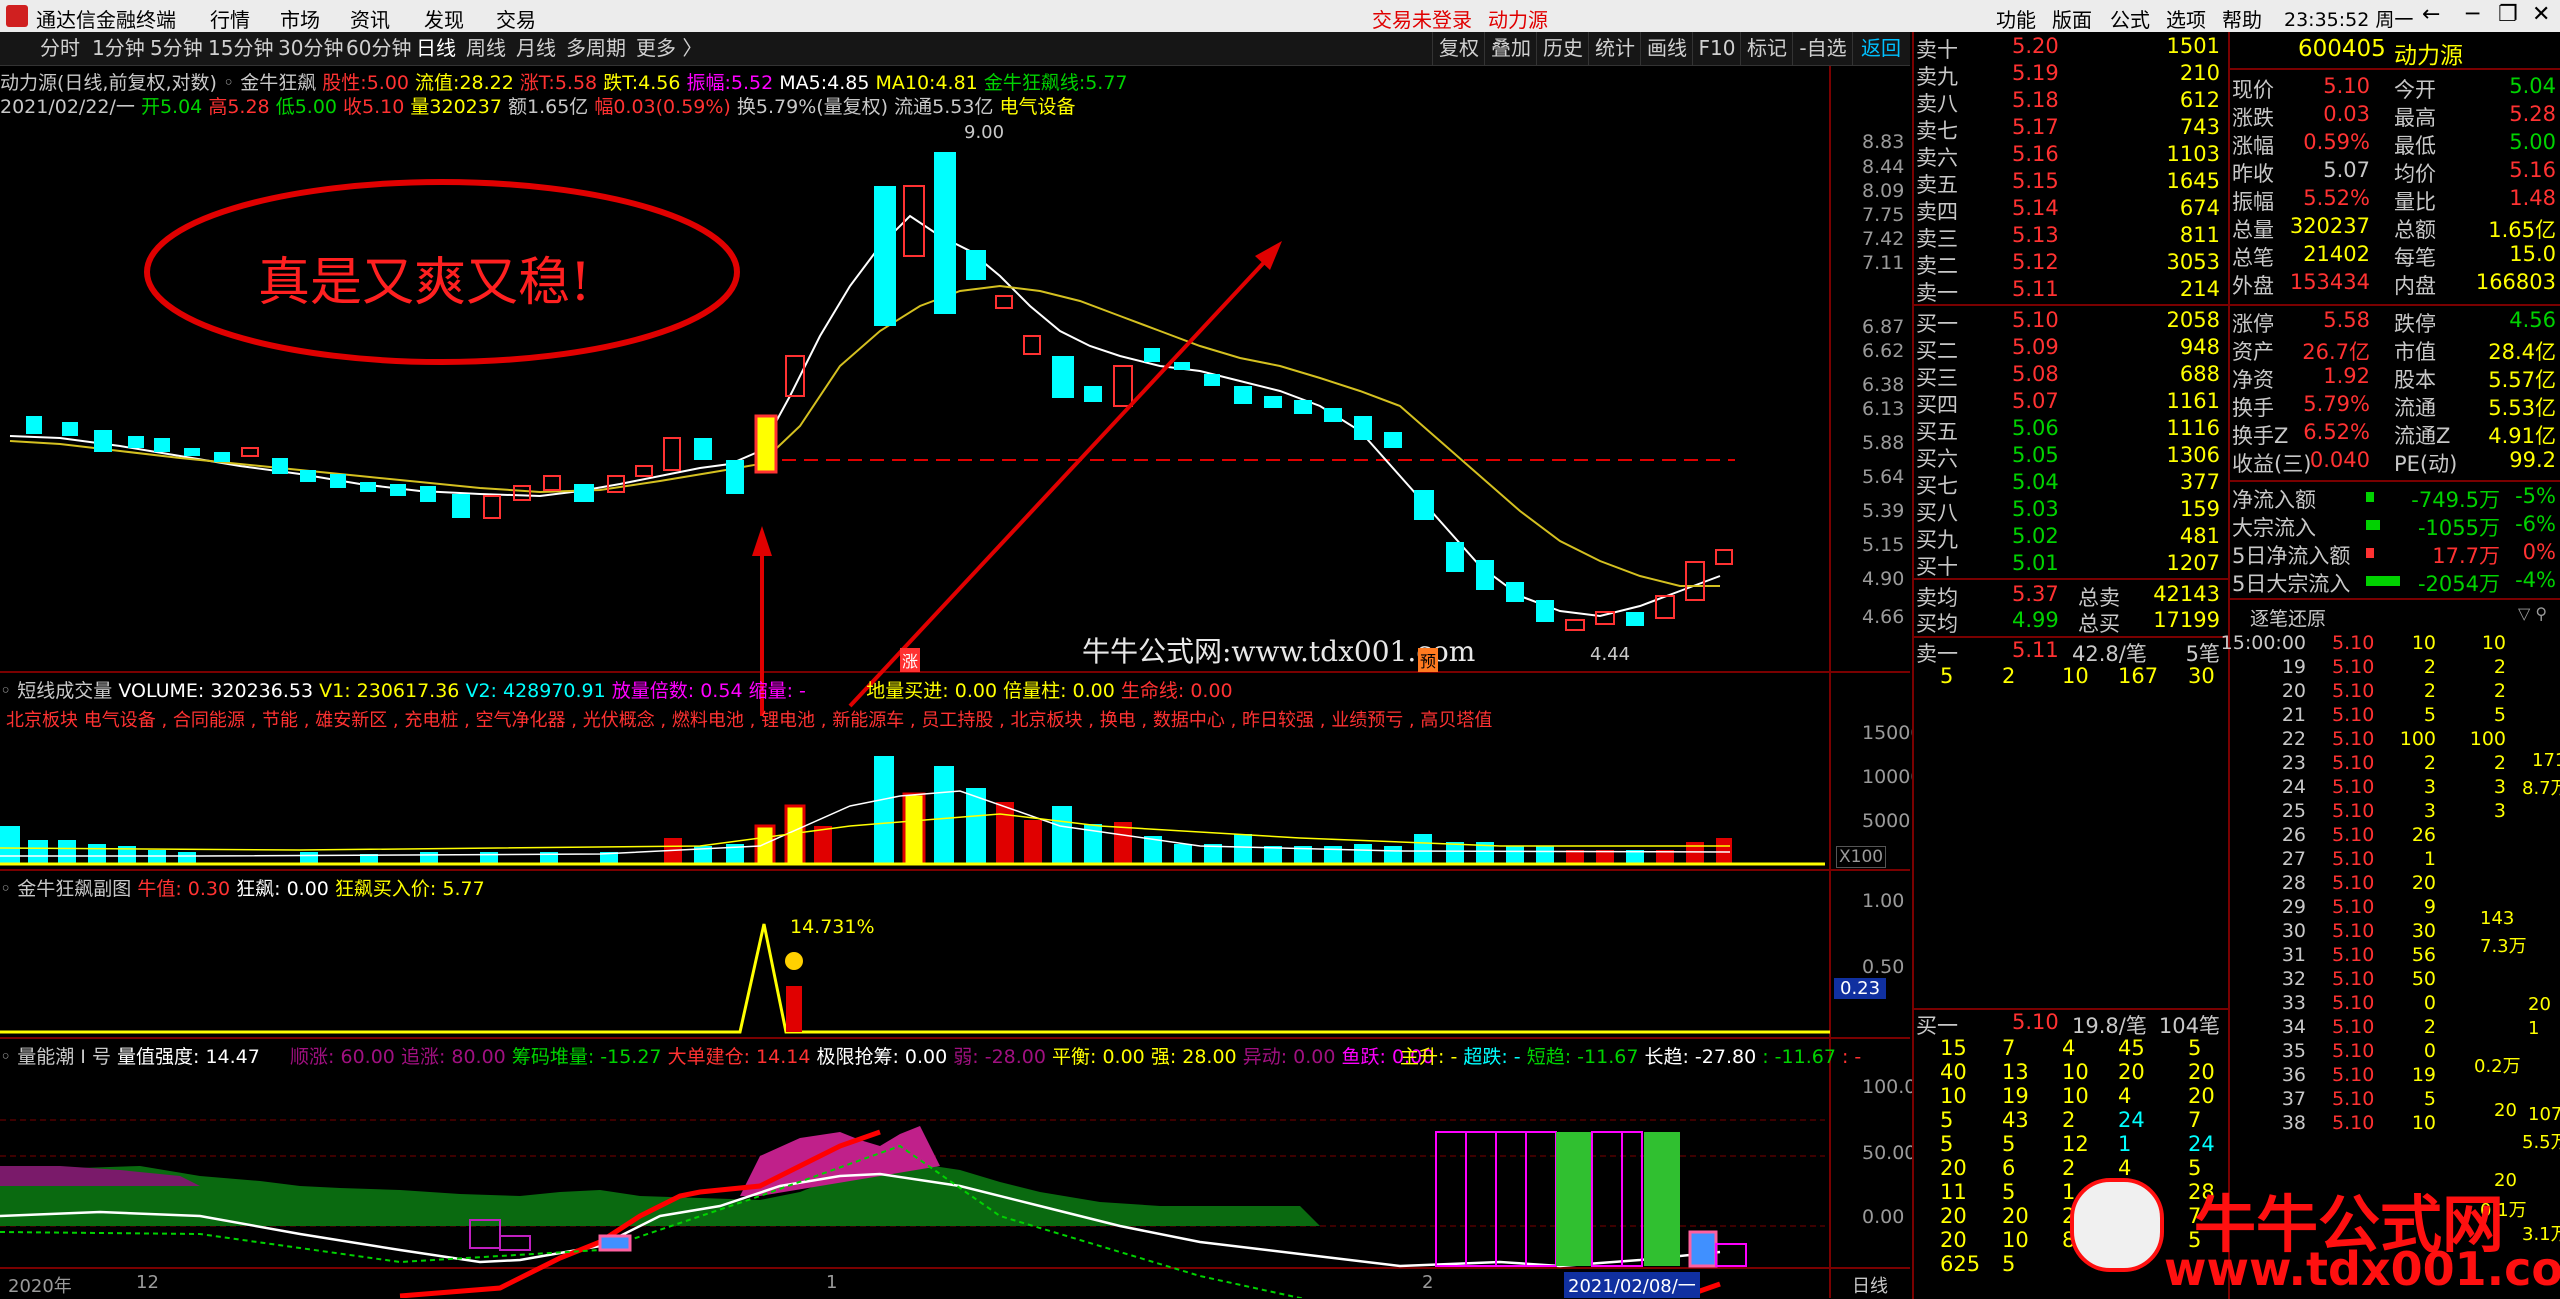  What do you see at coordinates (832, 1282) in the screenshot?
I see `timeline-label: 1` at bounding box center [832, 1282].